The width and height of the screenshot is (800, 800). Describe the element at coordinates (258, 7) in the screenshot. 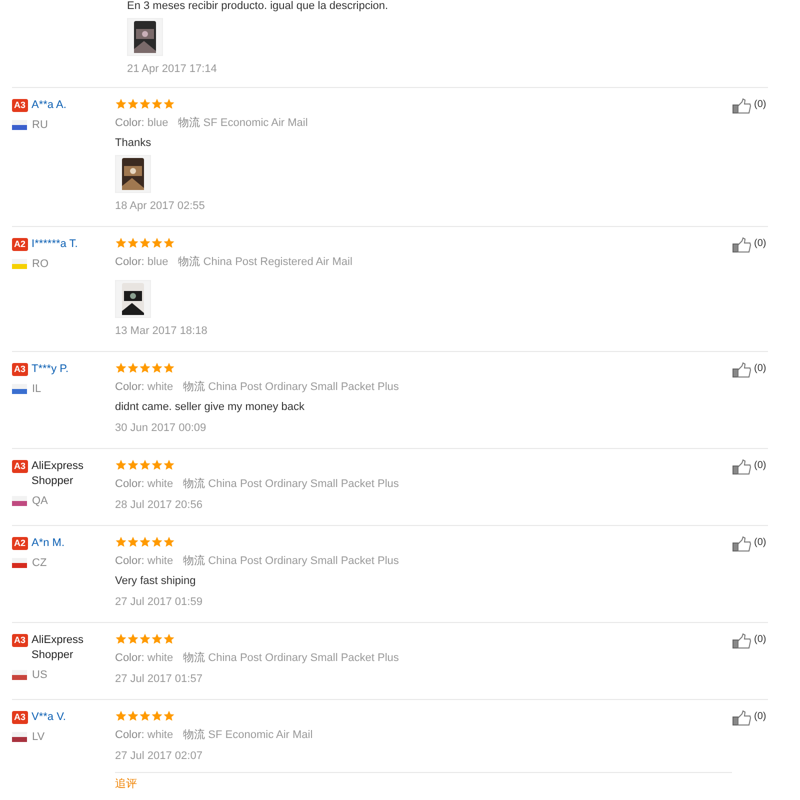

I see `review-text: En 3 meses recibir producto. igual que la descripcion.` at that location.